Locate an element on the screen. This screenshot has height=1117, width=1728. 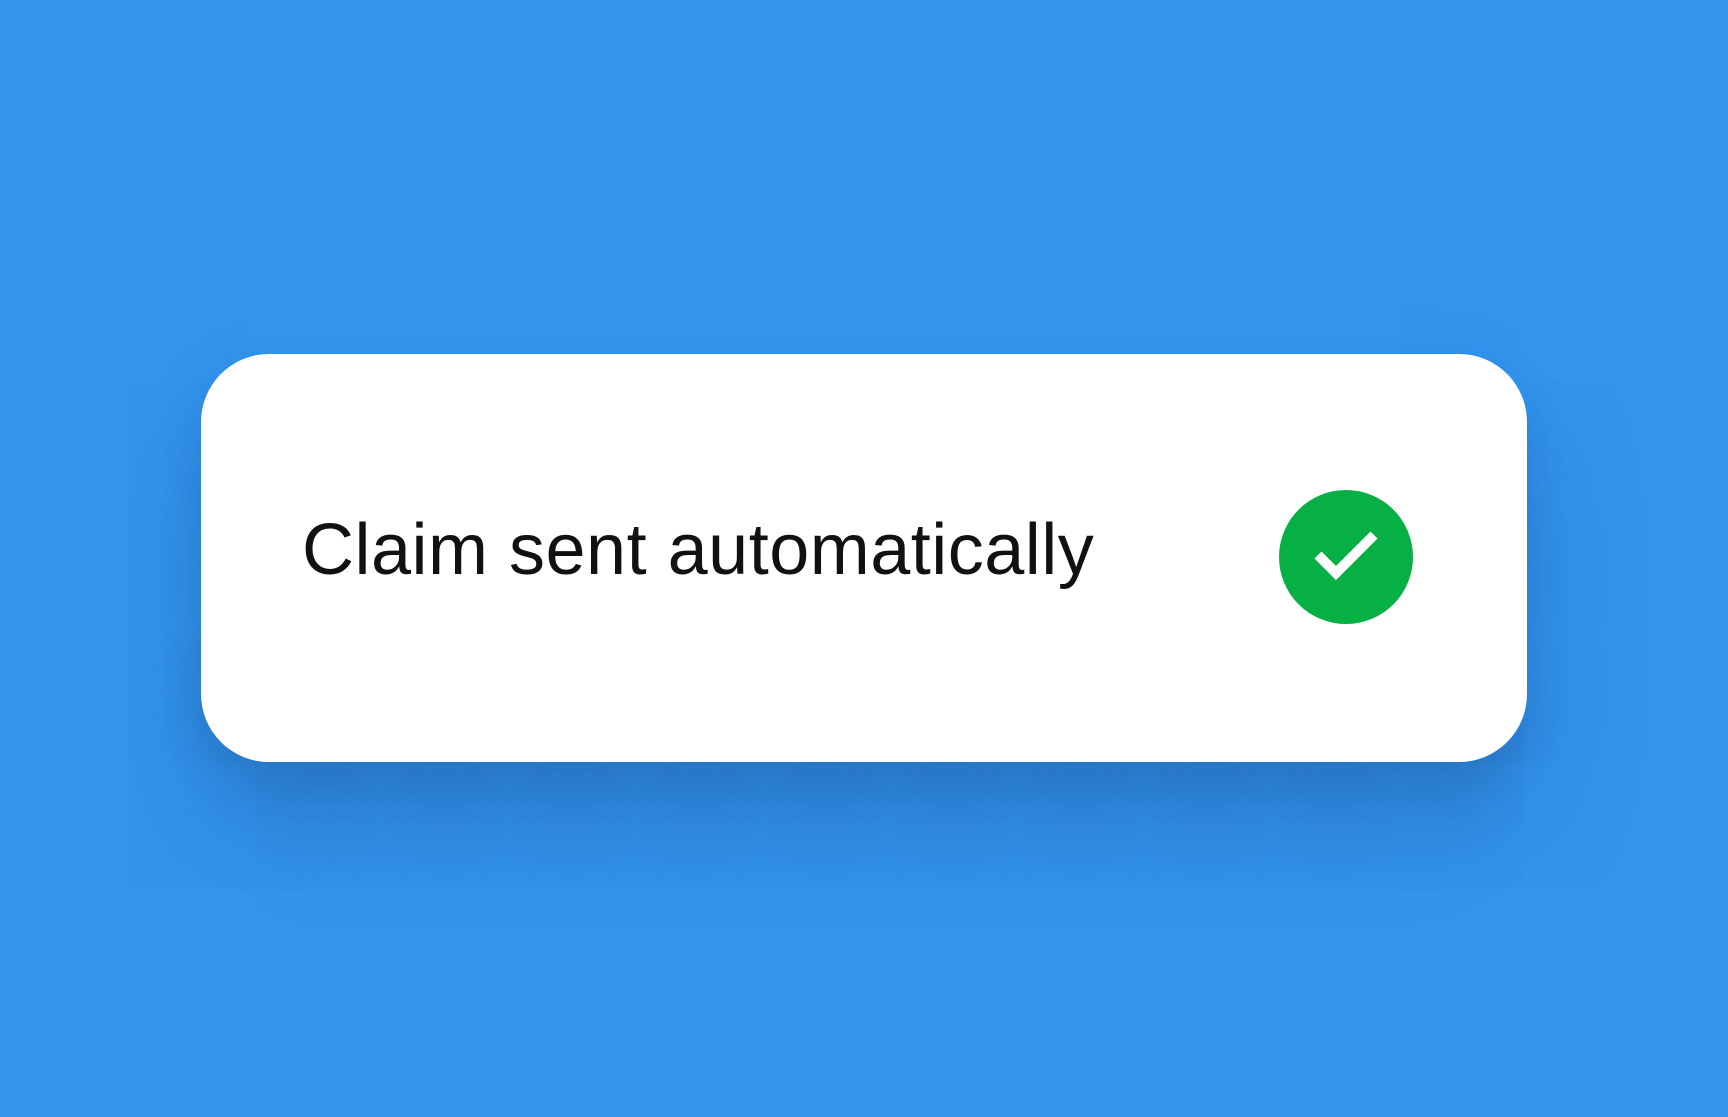
check-circle-icon is located at coordinates (1346, 557).